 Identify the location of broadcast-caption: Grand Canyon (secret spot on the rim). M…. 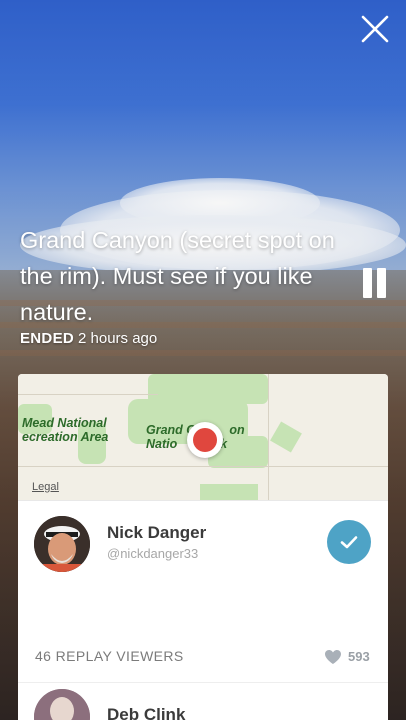
(177, 276).